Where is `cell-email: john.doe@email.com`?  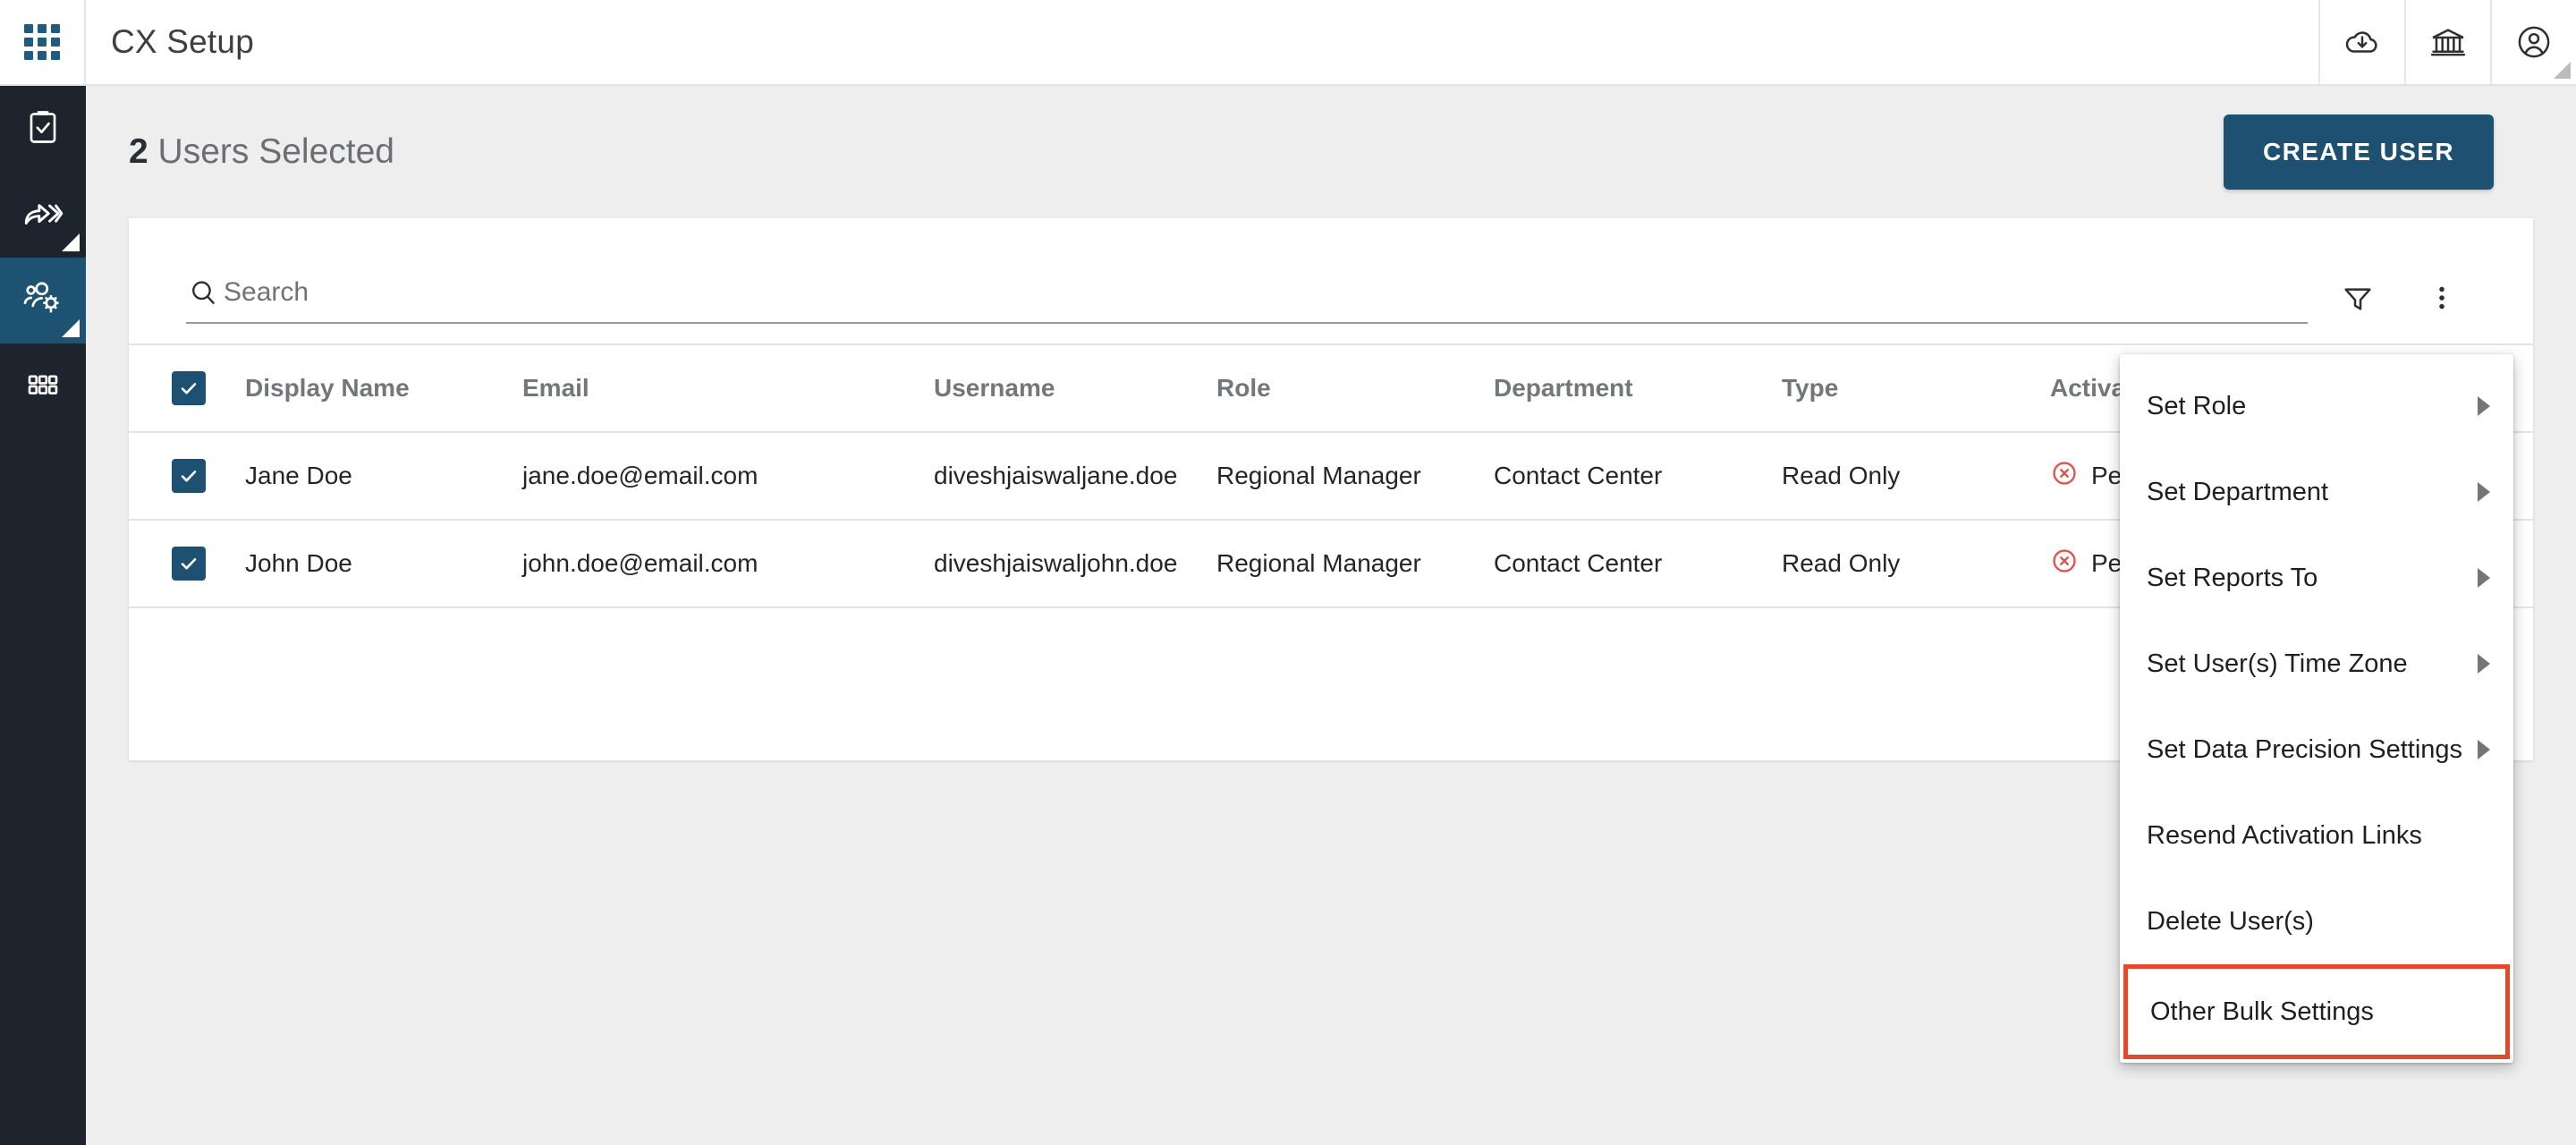 cell-email: john.doe@email.com is located at coordinates (640, 563).